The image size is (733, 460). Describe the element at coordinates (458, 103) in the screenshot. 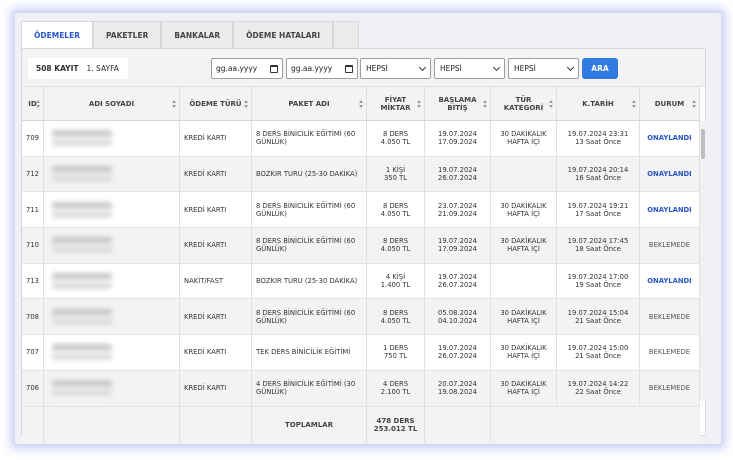

I see `col-dates: BAŞLAMA BİTİŞ` at that location.